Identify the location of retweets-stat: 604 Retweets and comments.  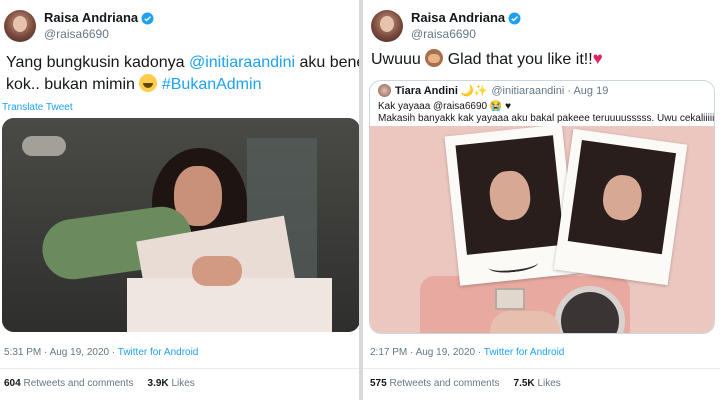
(69, 383).